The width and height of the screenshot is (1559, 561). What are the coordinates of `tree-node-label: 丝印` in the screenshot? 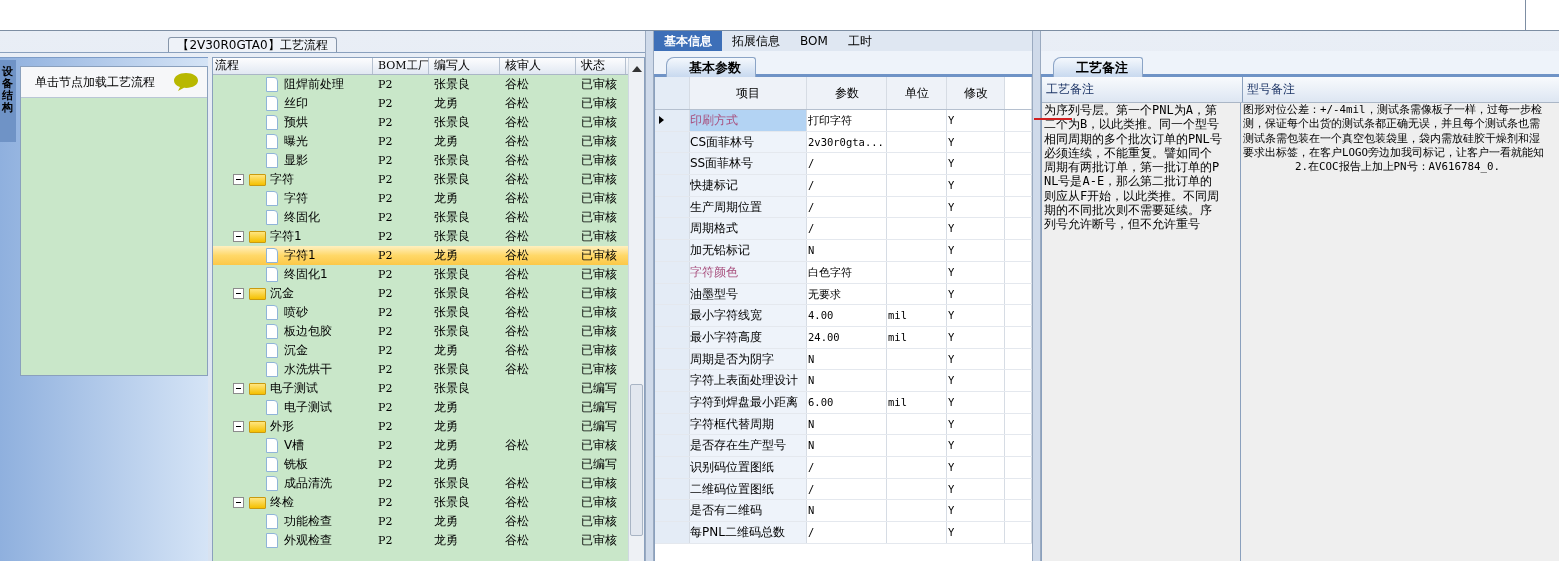 It's located at (296, 103).